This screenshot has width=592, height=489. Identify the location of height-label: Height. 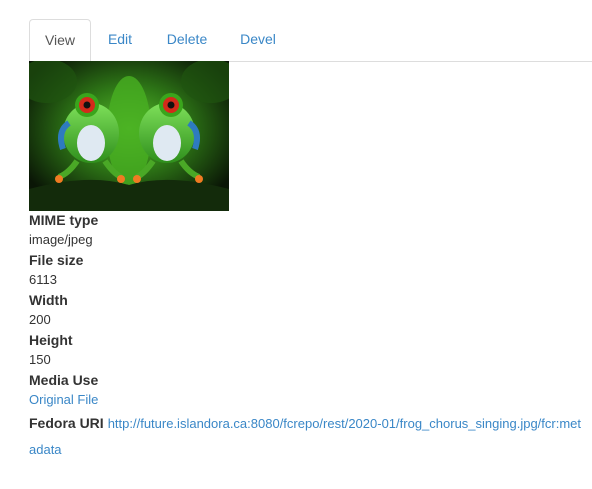
(51, 340).